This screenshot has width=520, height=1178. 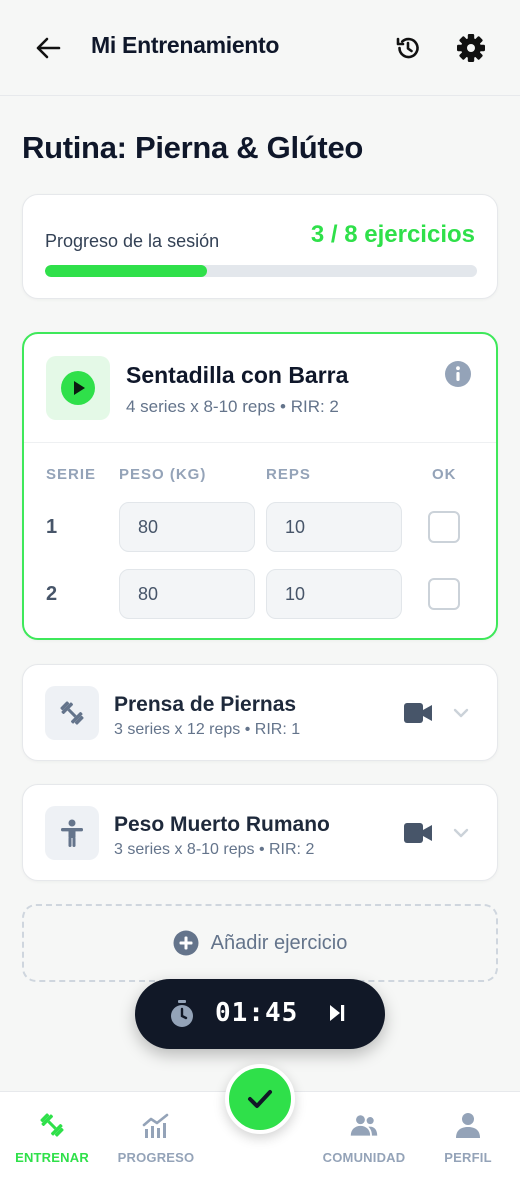 I want to click on exercise-name: Sentadilla con Barra, so click(x=237, y=375).